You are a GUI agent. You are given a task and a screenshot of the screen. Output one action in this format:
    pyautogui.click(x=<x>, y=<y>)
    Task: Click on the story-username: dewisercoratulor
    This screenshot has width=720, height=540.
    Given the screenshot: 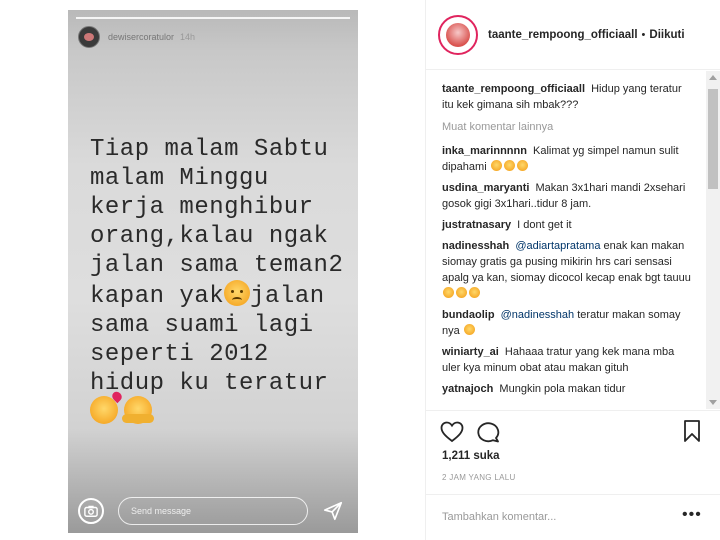 What is the action you would take?
    pyautogui.click(x=141, y=37)
    